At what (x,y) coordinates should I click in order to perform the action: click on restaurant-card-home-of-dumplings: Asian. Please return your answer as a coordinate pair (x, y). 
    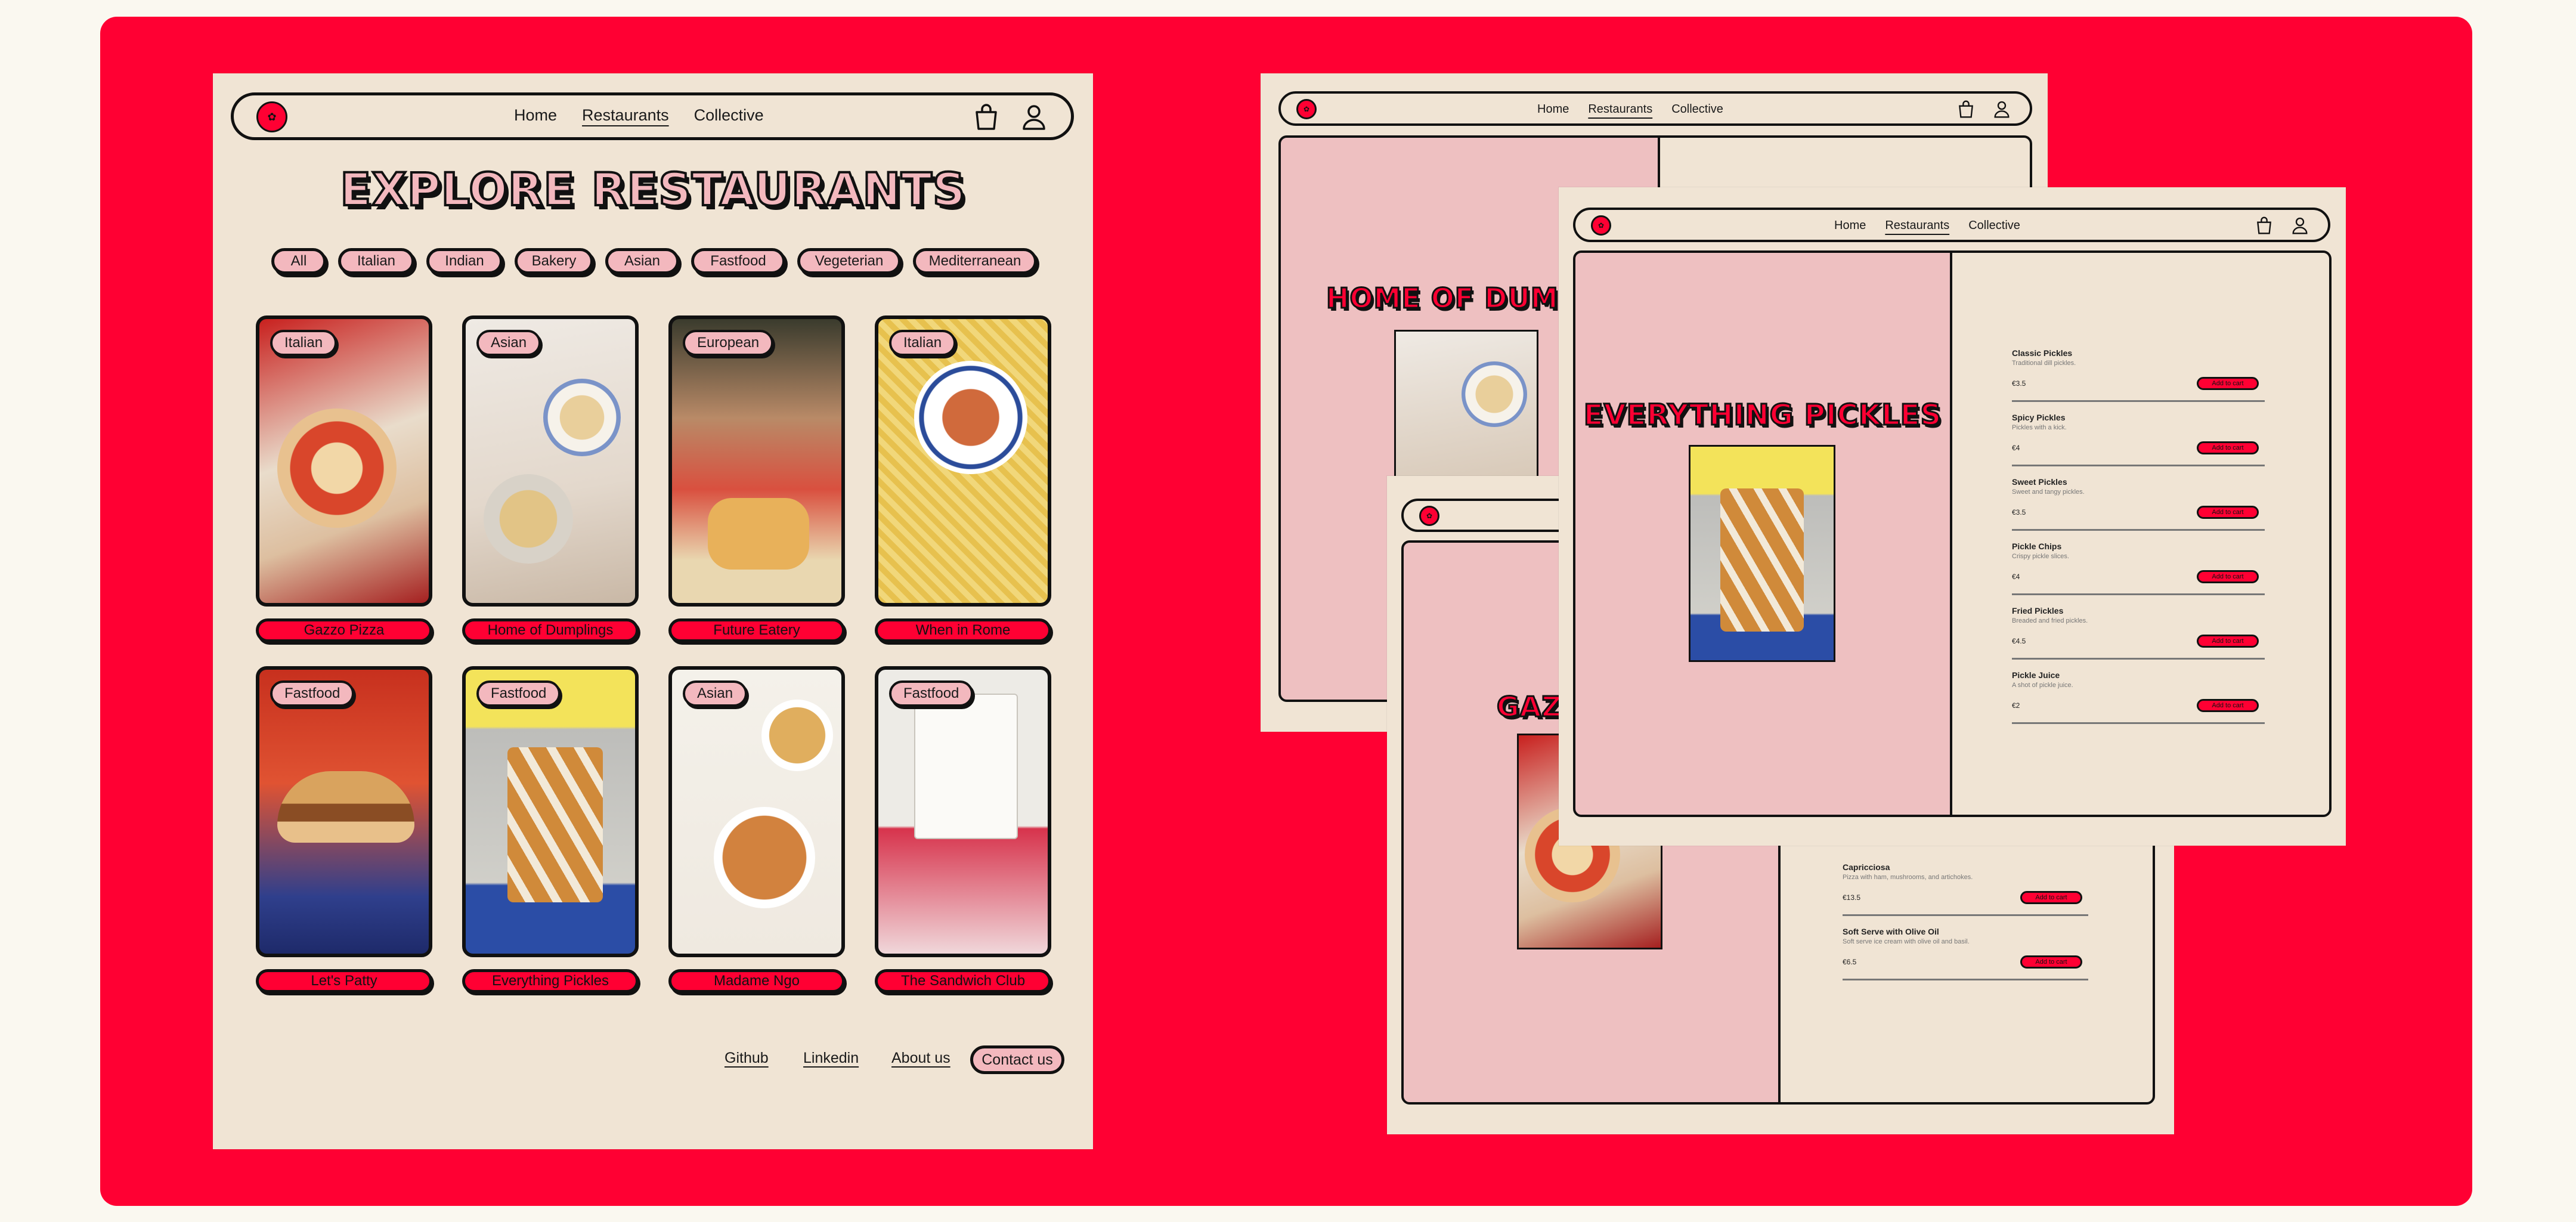
    Looking at the image, I should click on (551, 461).